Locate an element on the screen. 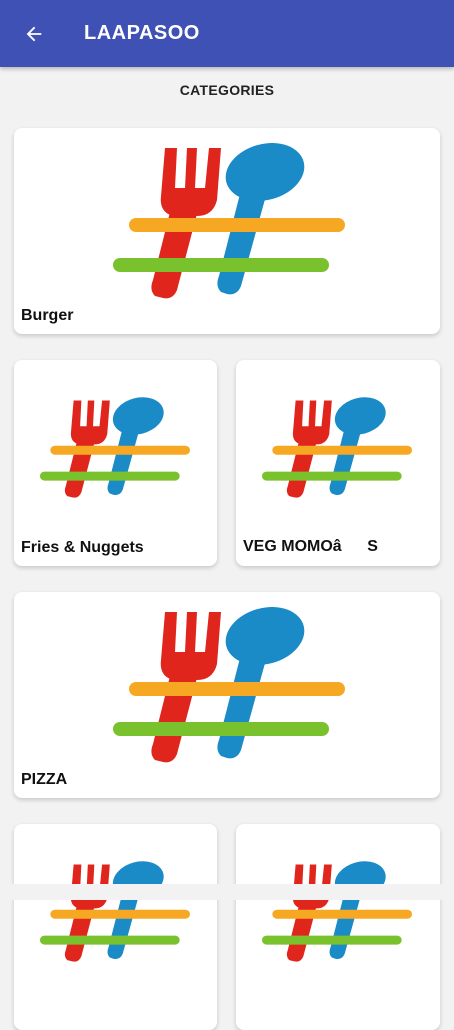 This screenshot has width=454, height=1030. arrow-left-icon is located at coordinates (34, 33).